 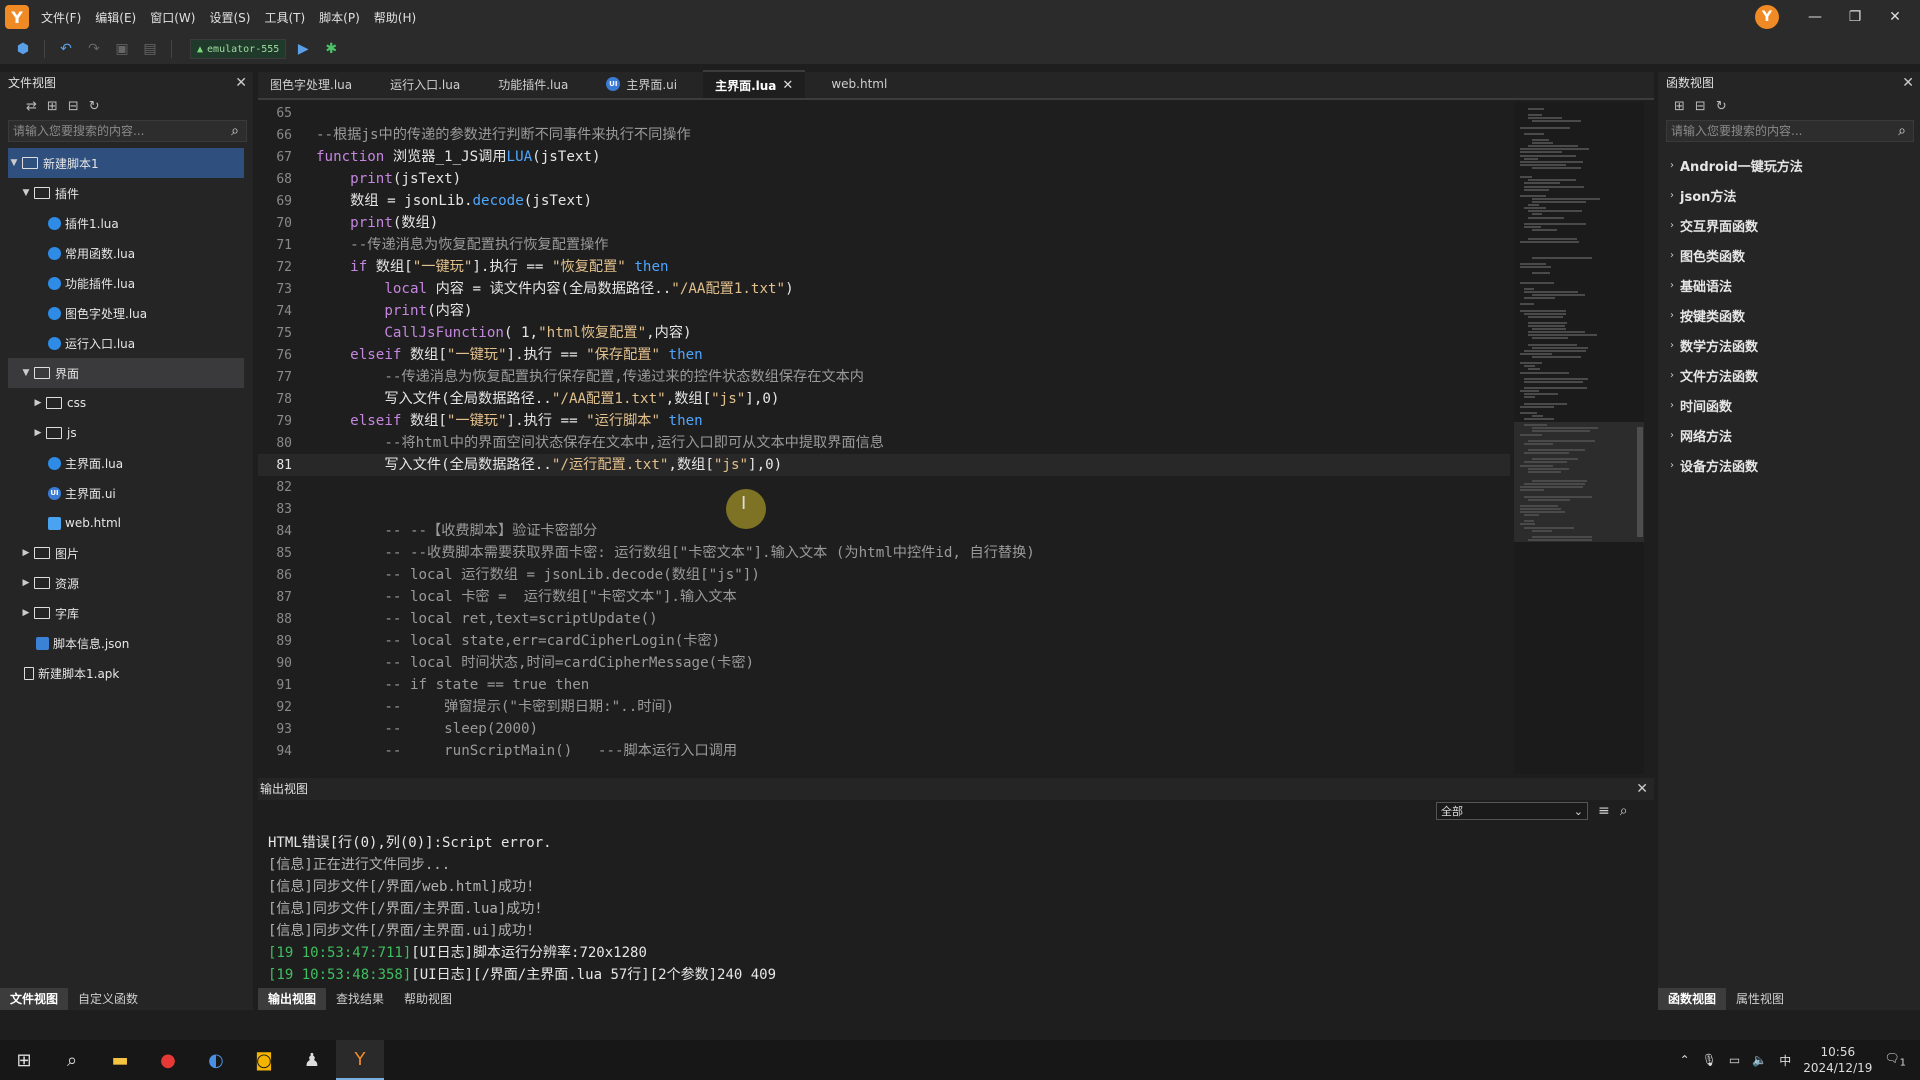 I want to click on run-icon: ▶, so click(x=303, y=49).